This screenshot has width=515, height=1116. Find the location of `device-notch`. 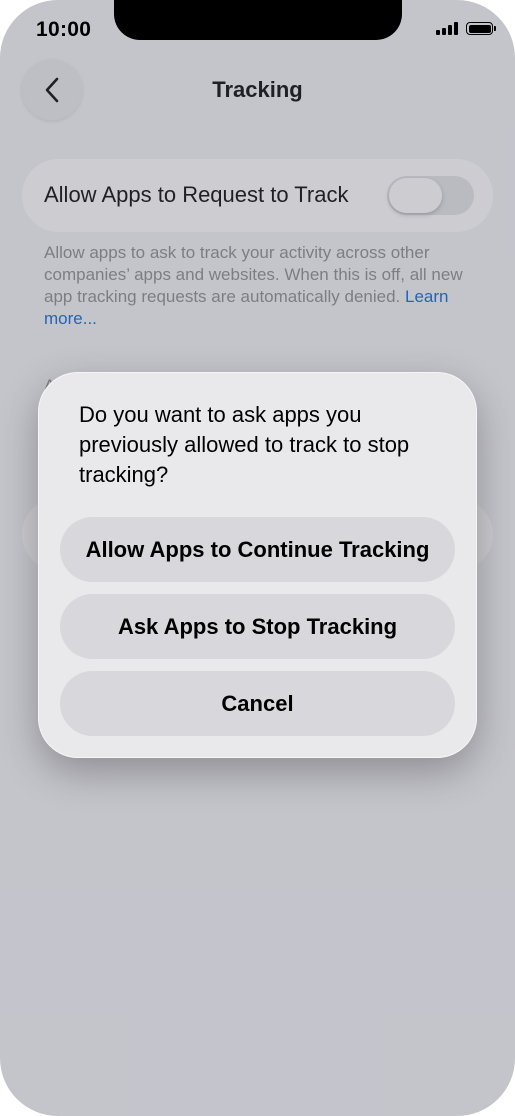

device-notch is located at coordinates (258, 20).